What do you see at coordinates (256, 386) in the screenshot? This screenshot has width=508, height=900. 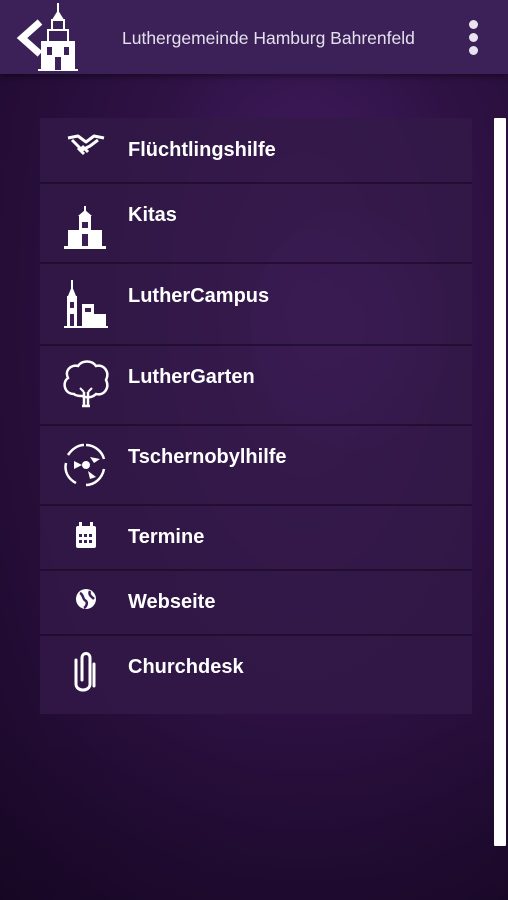 I see `menu-item-luthergarten: LutherGarten` at bounding box center [256, 386].